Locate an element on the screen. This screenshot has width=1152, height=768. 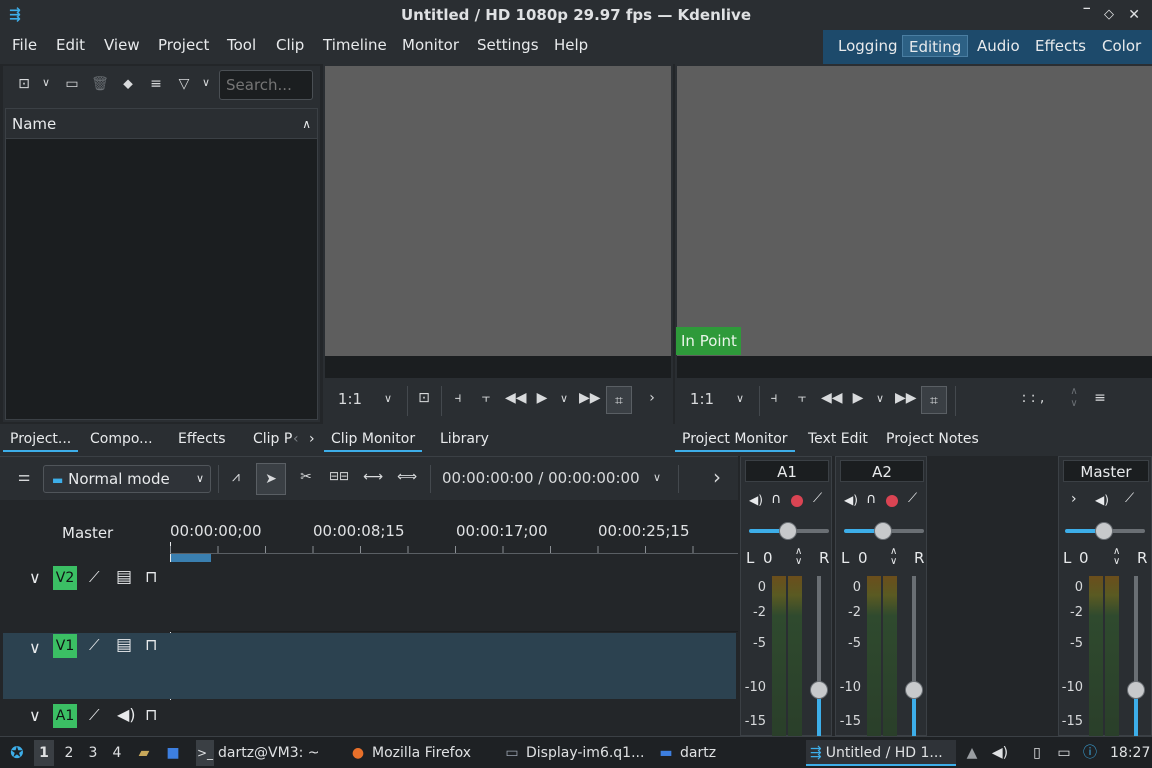
project-zoom-label: 1:1 is located at coordinates (702, 399).